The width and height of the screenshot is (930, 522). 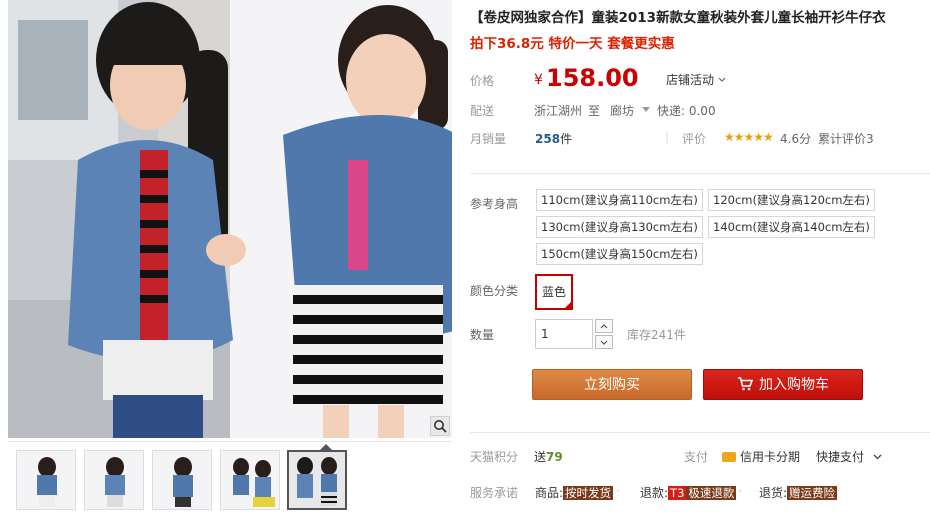 What do you see at coordinates (594, 111) in the screenshot?
I see `shipping-to: 至` at bounding box center [594, 111].